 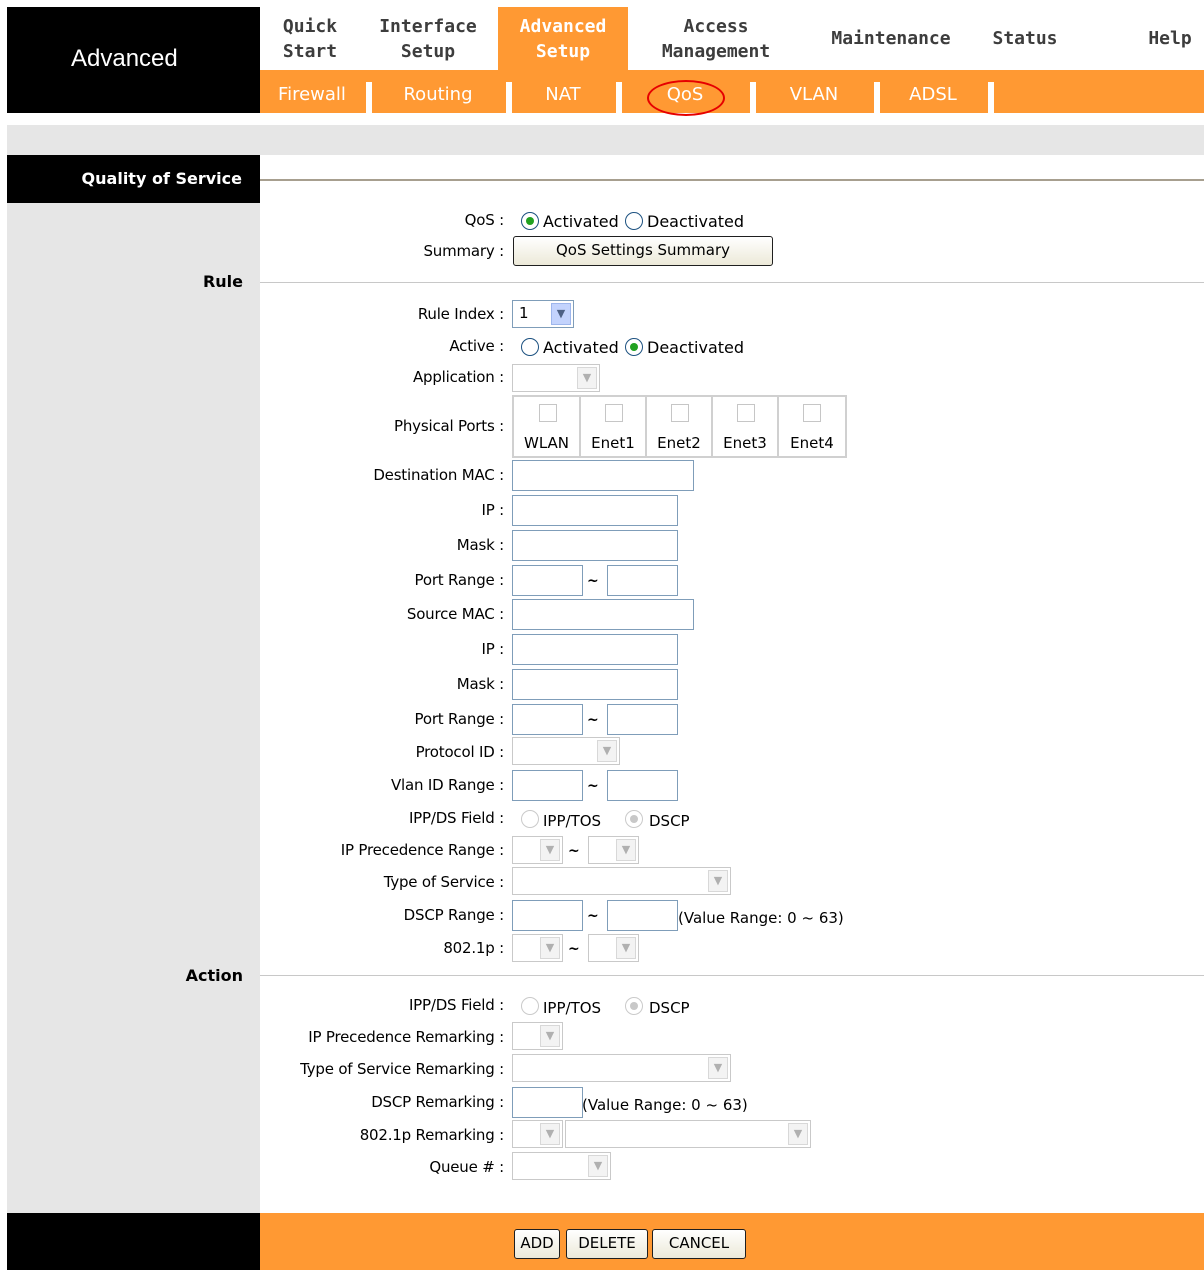 What do you see at coordinates (310, 38) in the screenshot?
I see `nav-quick-start: Quick Start` at bounding box center [310, 38].